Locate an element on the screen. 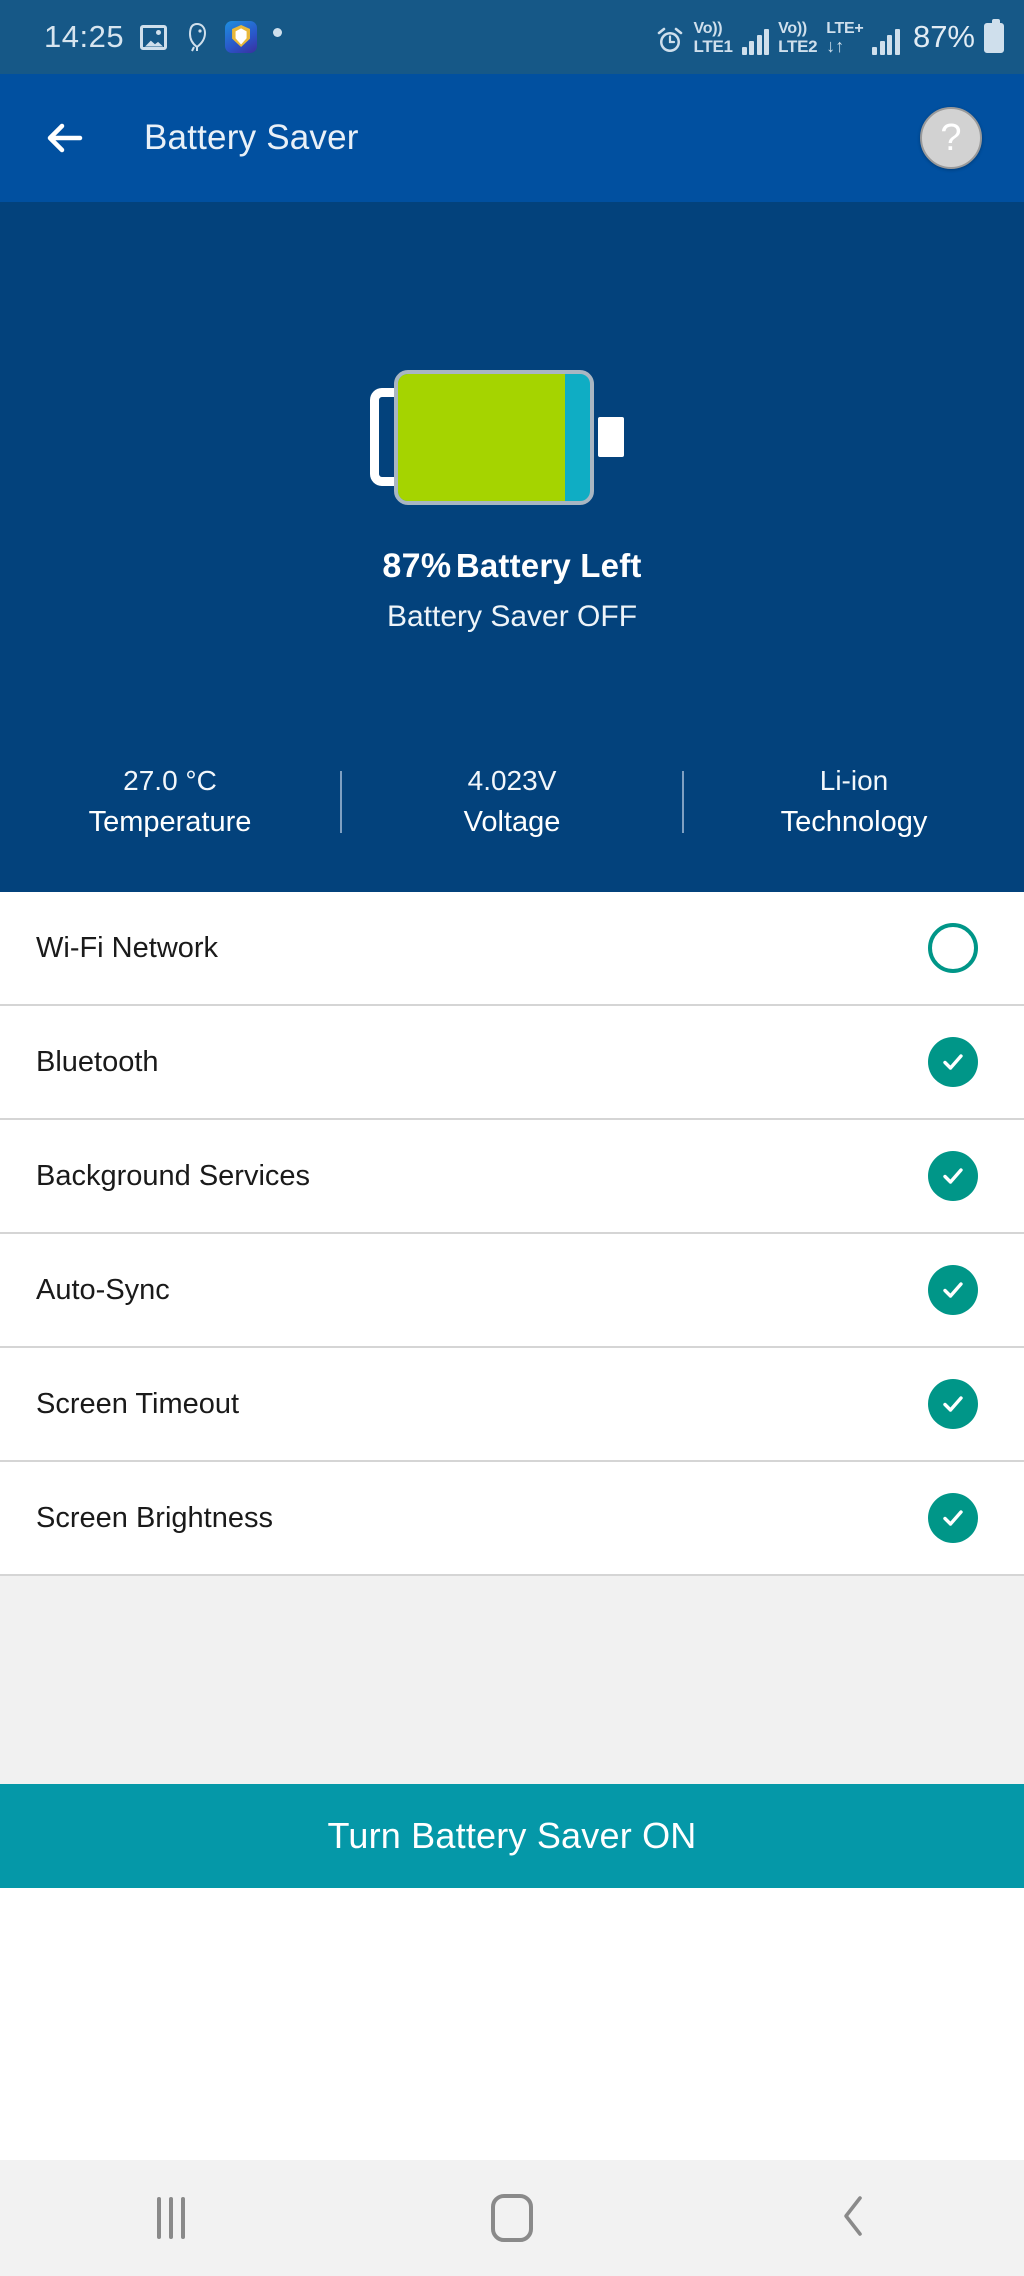  stat-caption: Voltage is located at coordinates (512, 822).